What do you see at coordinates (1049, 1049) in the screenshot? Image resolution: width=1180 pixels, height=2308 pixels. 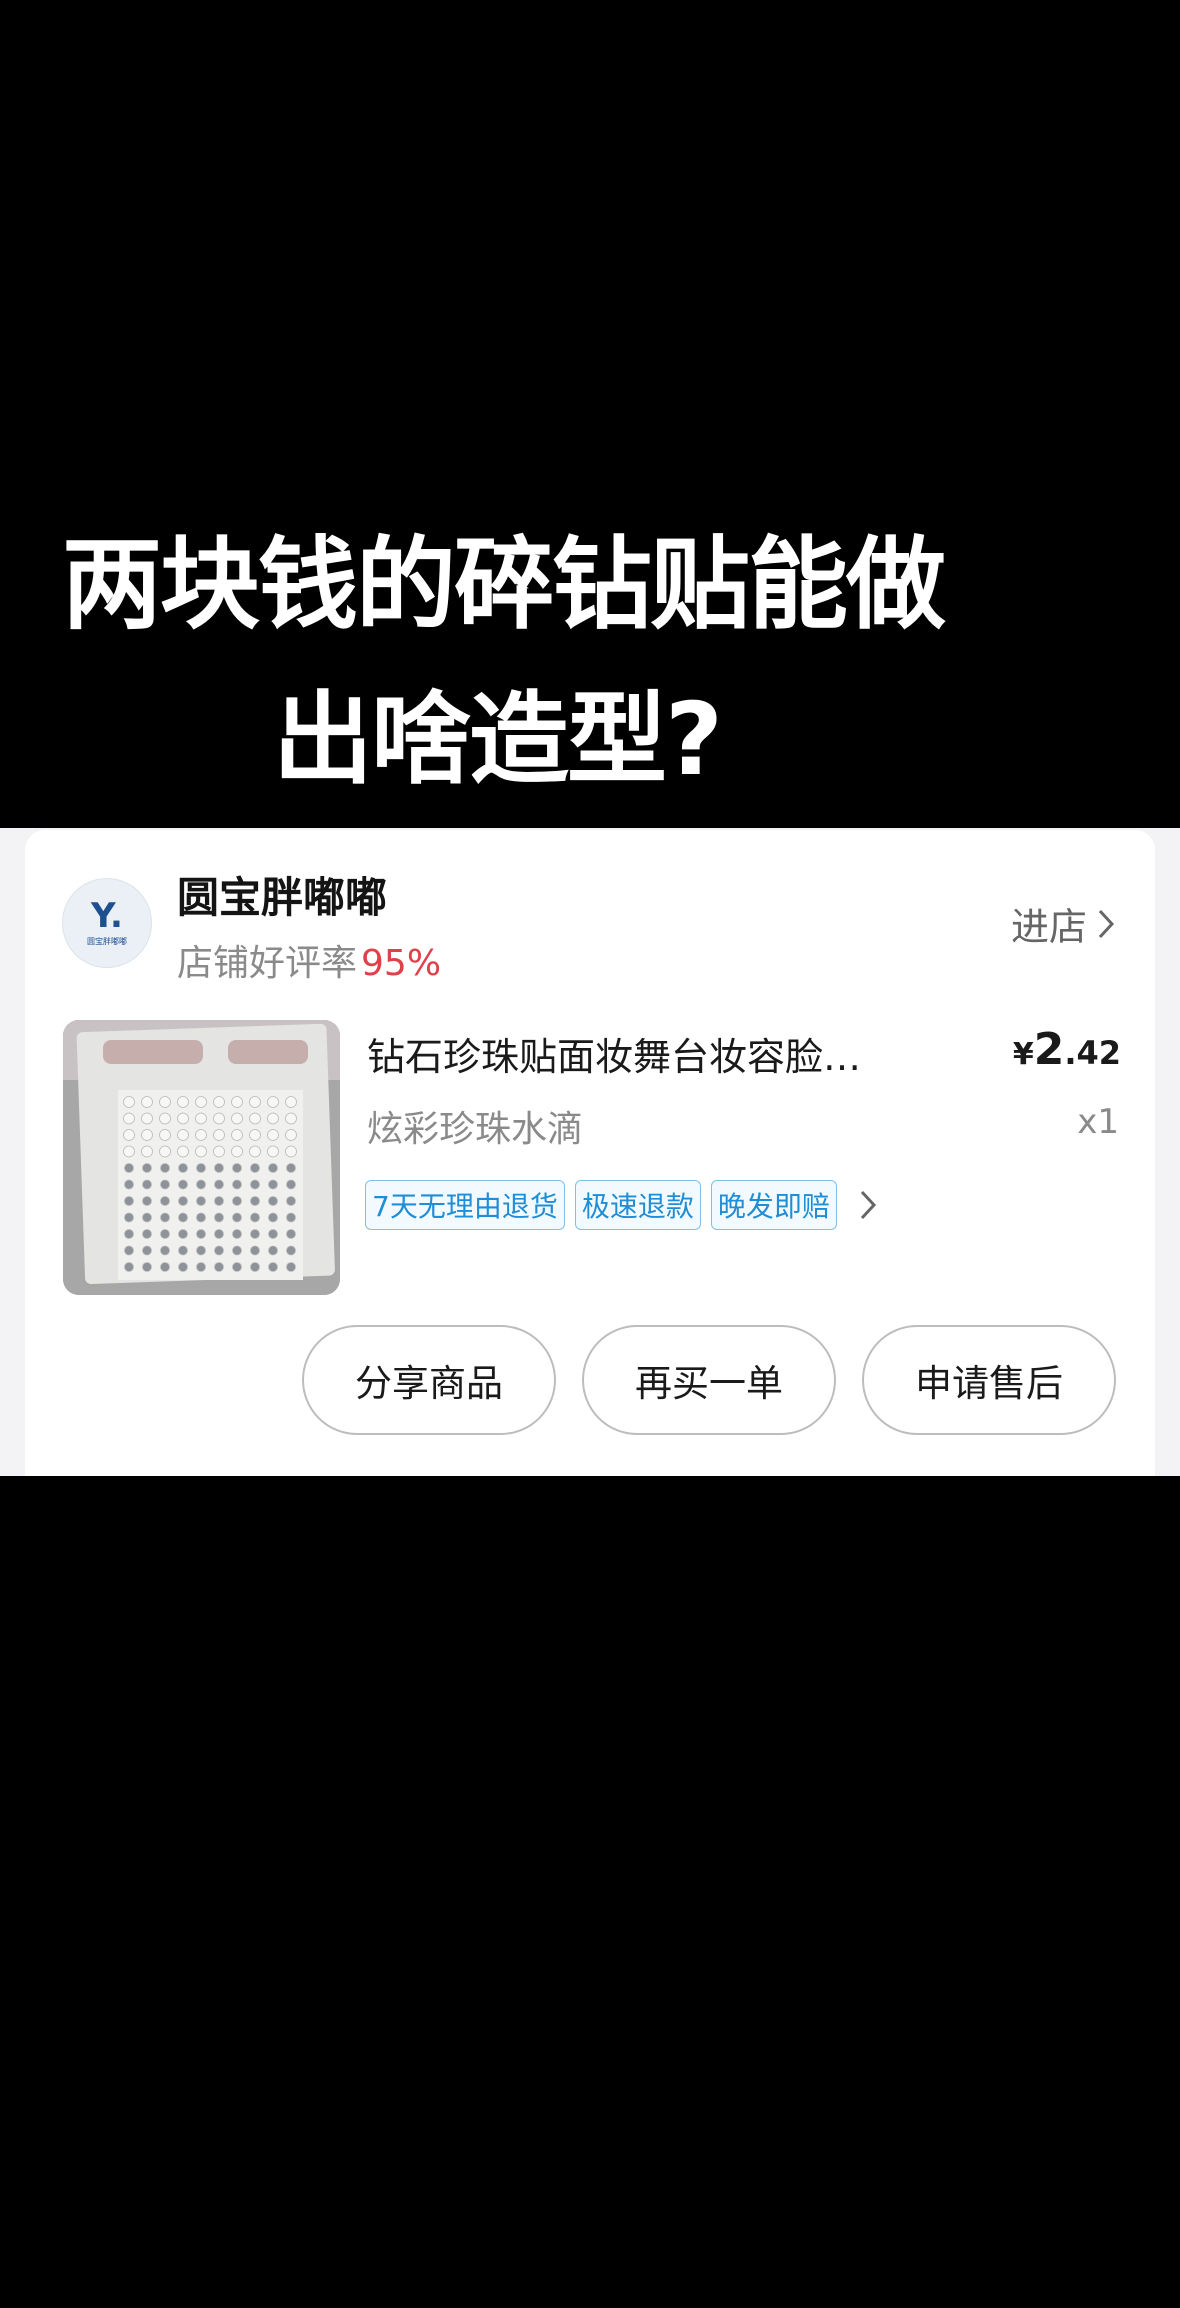 I see `price-integer: 2` at bounding box center [1049, 1049].